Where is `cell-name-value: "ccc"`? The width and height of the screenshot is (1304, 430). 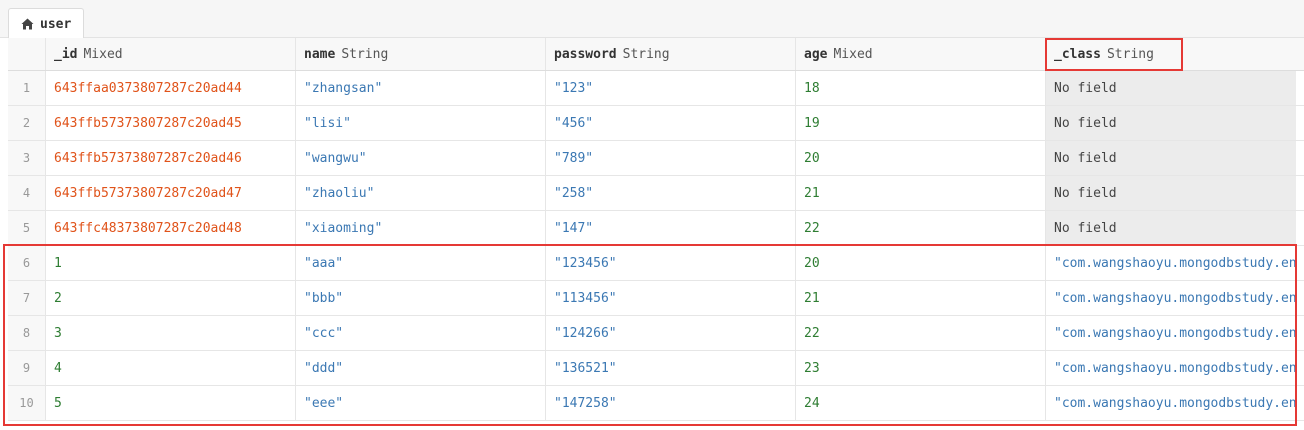
cell-name-value: "ccc" is located at coordinates (324, 333).